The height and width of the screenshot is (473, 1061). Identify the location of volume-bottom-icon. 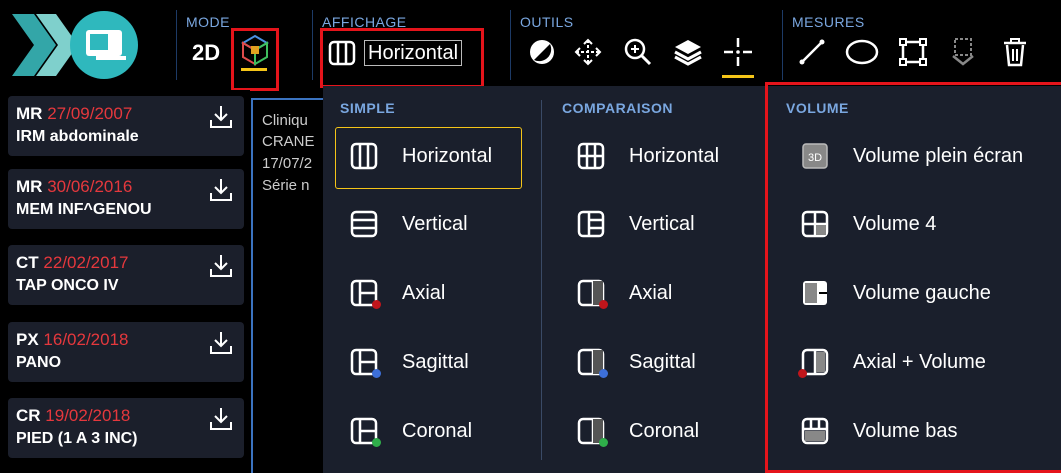
(815, 431).